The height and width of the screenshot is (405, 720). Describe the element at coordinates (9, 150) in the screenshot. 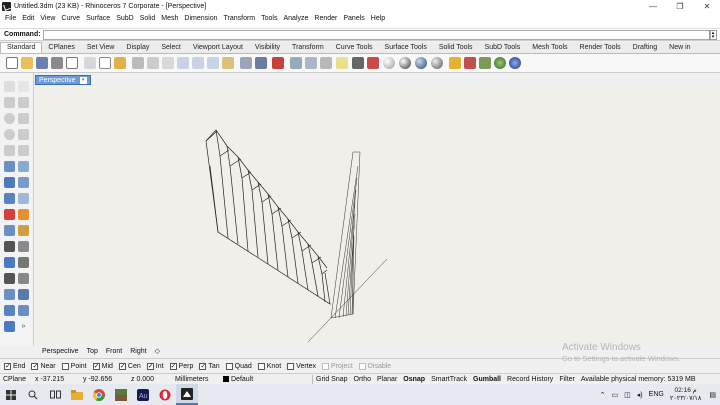

I see `rectangle-icon` at that location.